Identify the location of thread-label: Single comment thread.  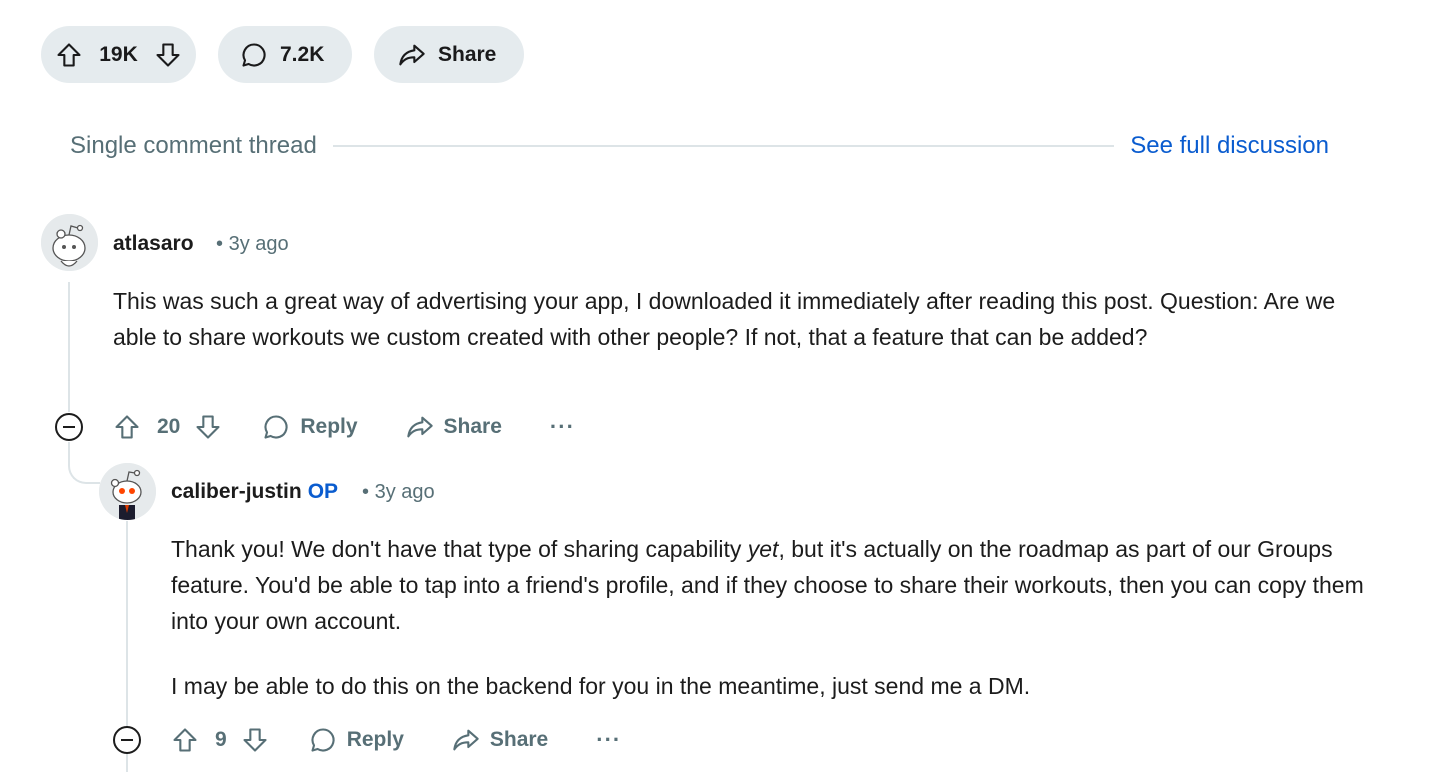
(193, 145).